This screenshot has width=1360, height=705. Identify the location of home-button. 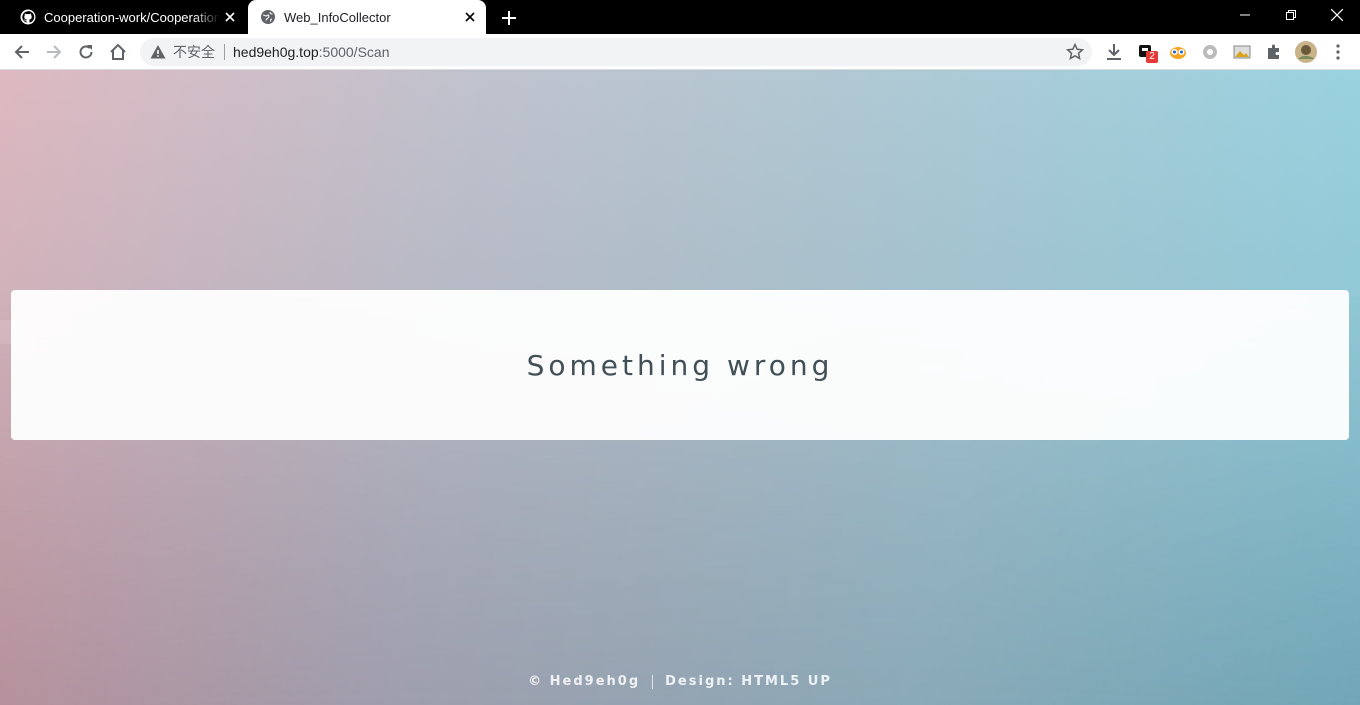
(118, 52).